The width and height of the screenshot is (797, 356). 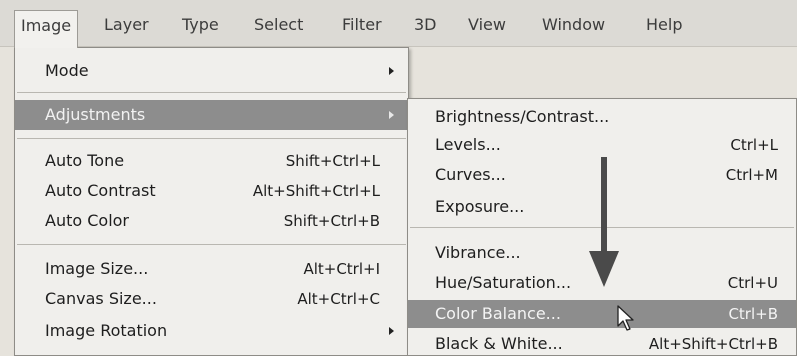 I want to click on submenu-item-levels: Levels... Ctrl+L, so click(x=602, y=145).